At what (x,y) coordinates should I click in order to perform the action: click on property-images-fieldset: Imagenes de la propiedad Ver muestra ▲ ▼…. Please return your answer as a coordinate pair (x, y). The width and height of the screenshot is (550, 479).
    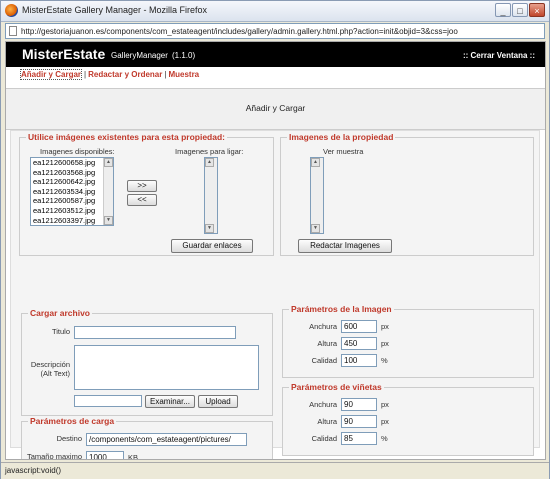
    Looking at the image, I should click on (407, 194).